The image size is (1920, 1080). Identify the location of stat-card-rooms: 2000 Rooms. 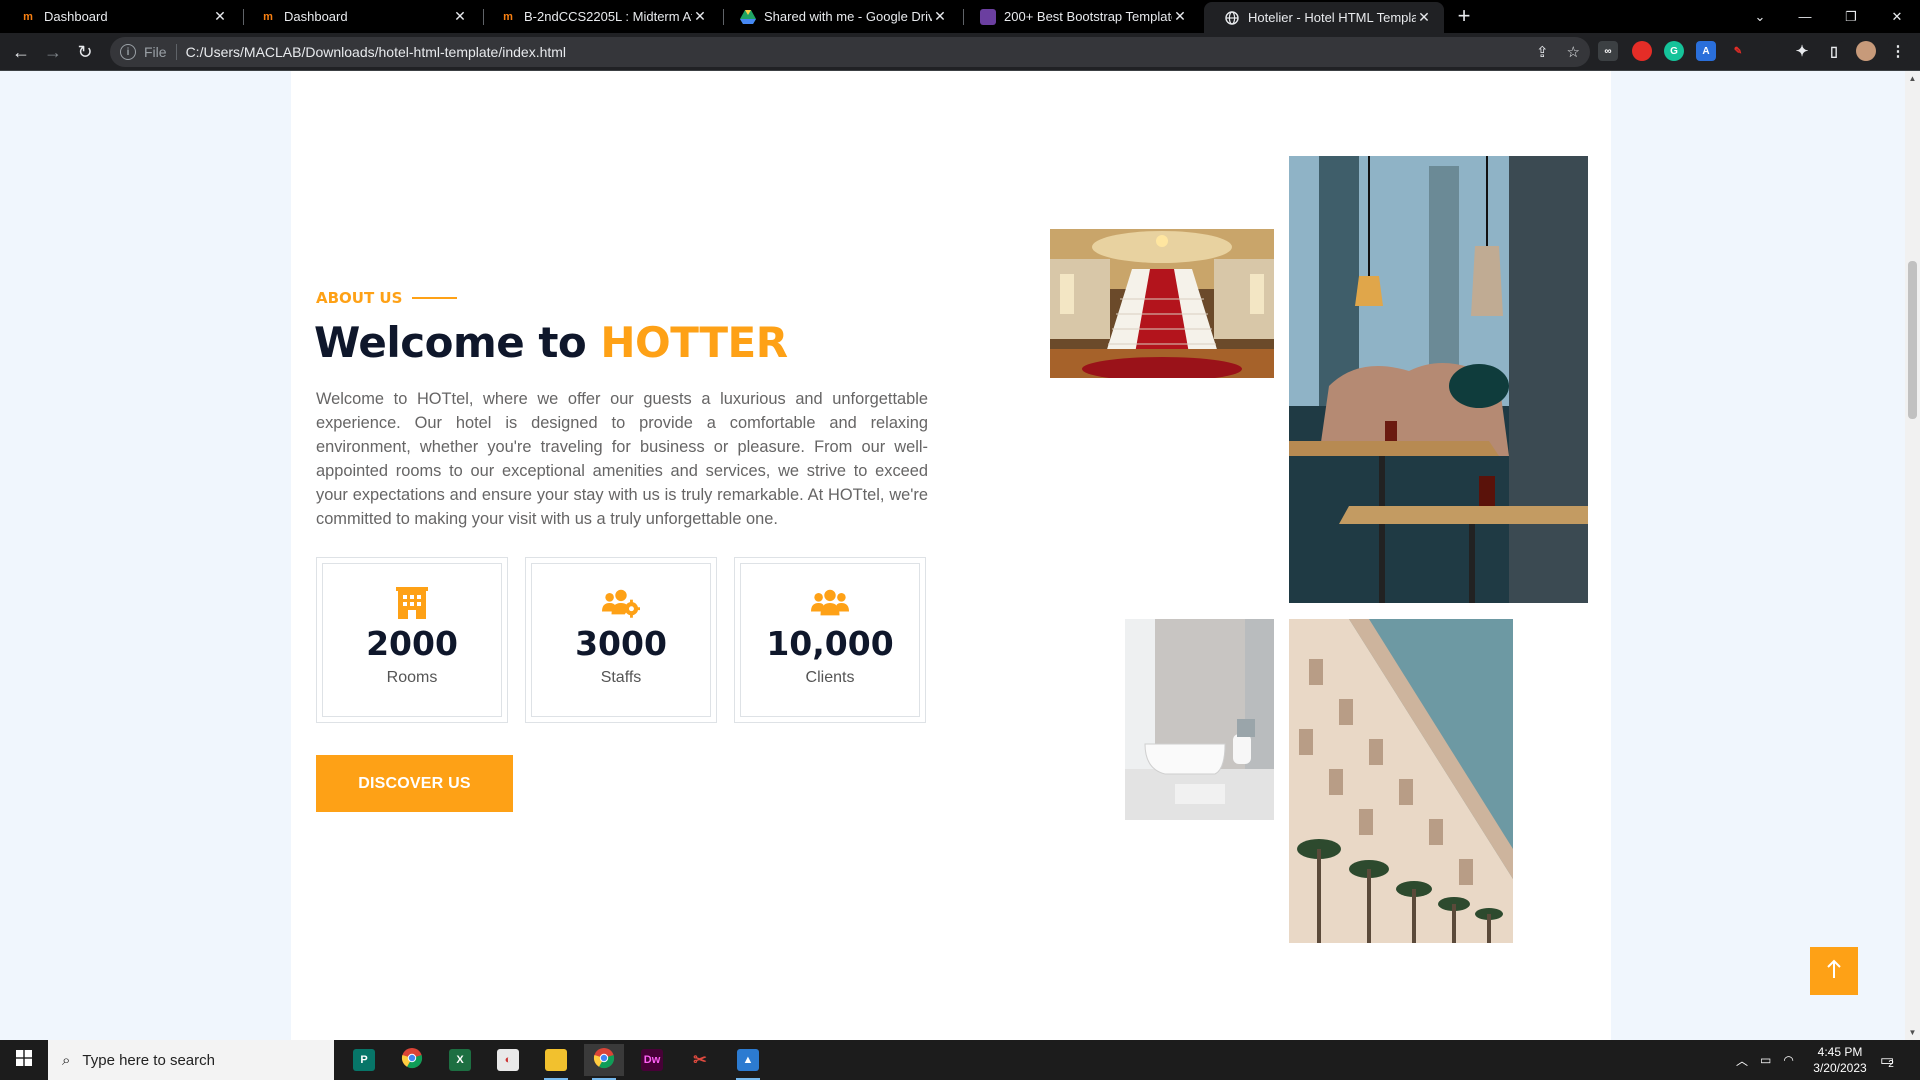
(412, 640).